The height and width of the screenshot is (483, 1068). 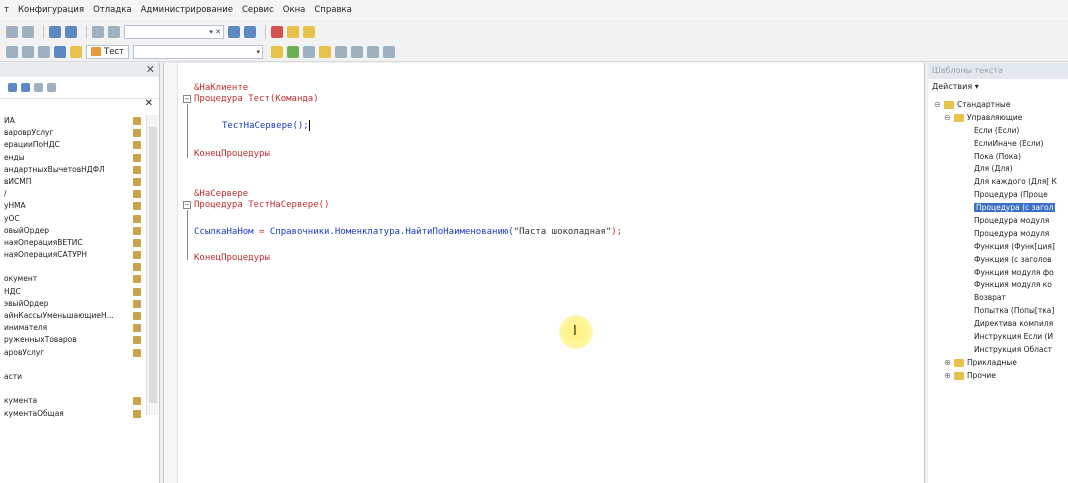 What do you see at coordinates (234, 32) in the screenshot?
I see `find-next-icon` at bounding box center [234, 32].